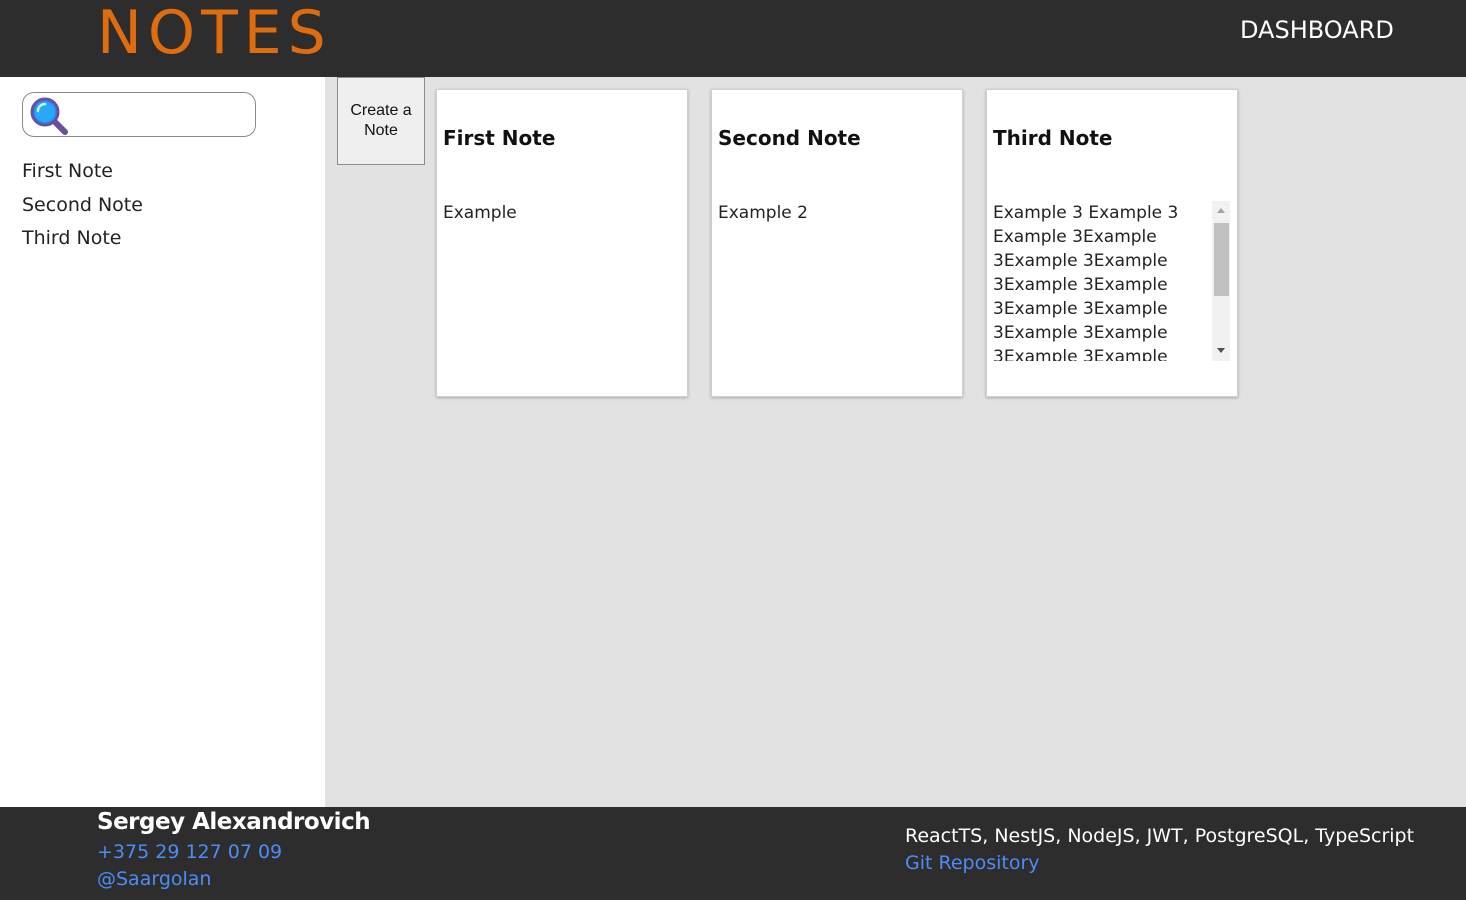  What do you see at coordinates (381, 121) in the screenshot?
I see `create-note-button: Create a Note` at bounding box center [381, 121].